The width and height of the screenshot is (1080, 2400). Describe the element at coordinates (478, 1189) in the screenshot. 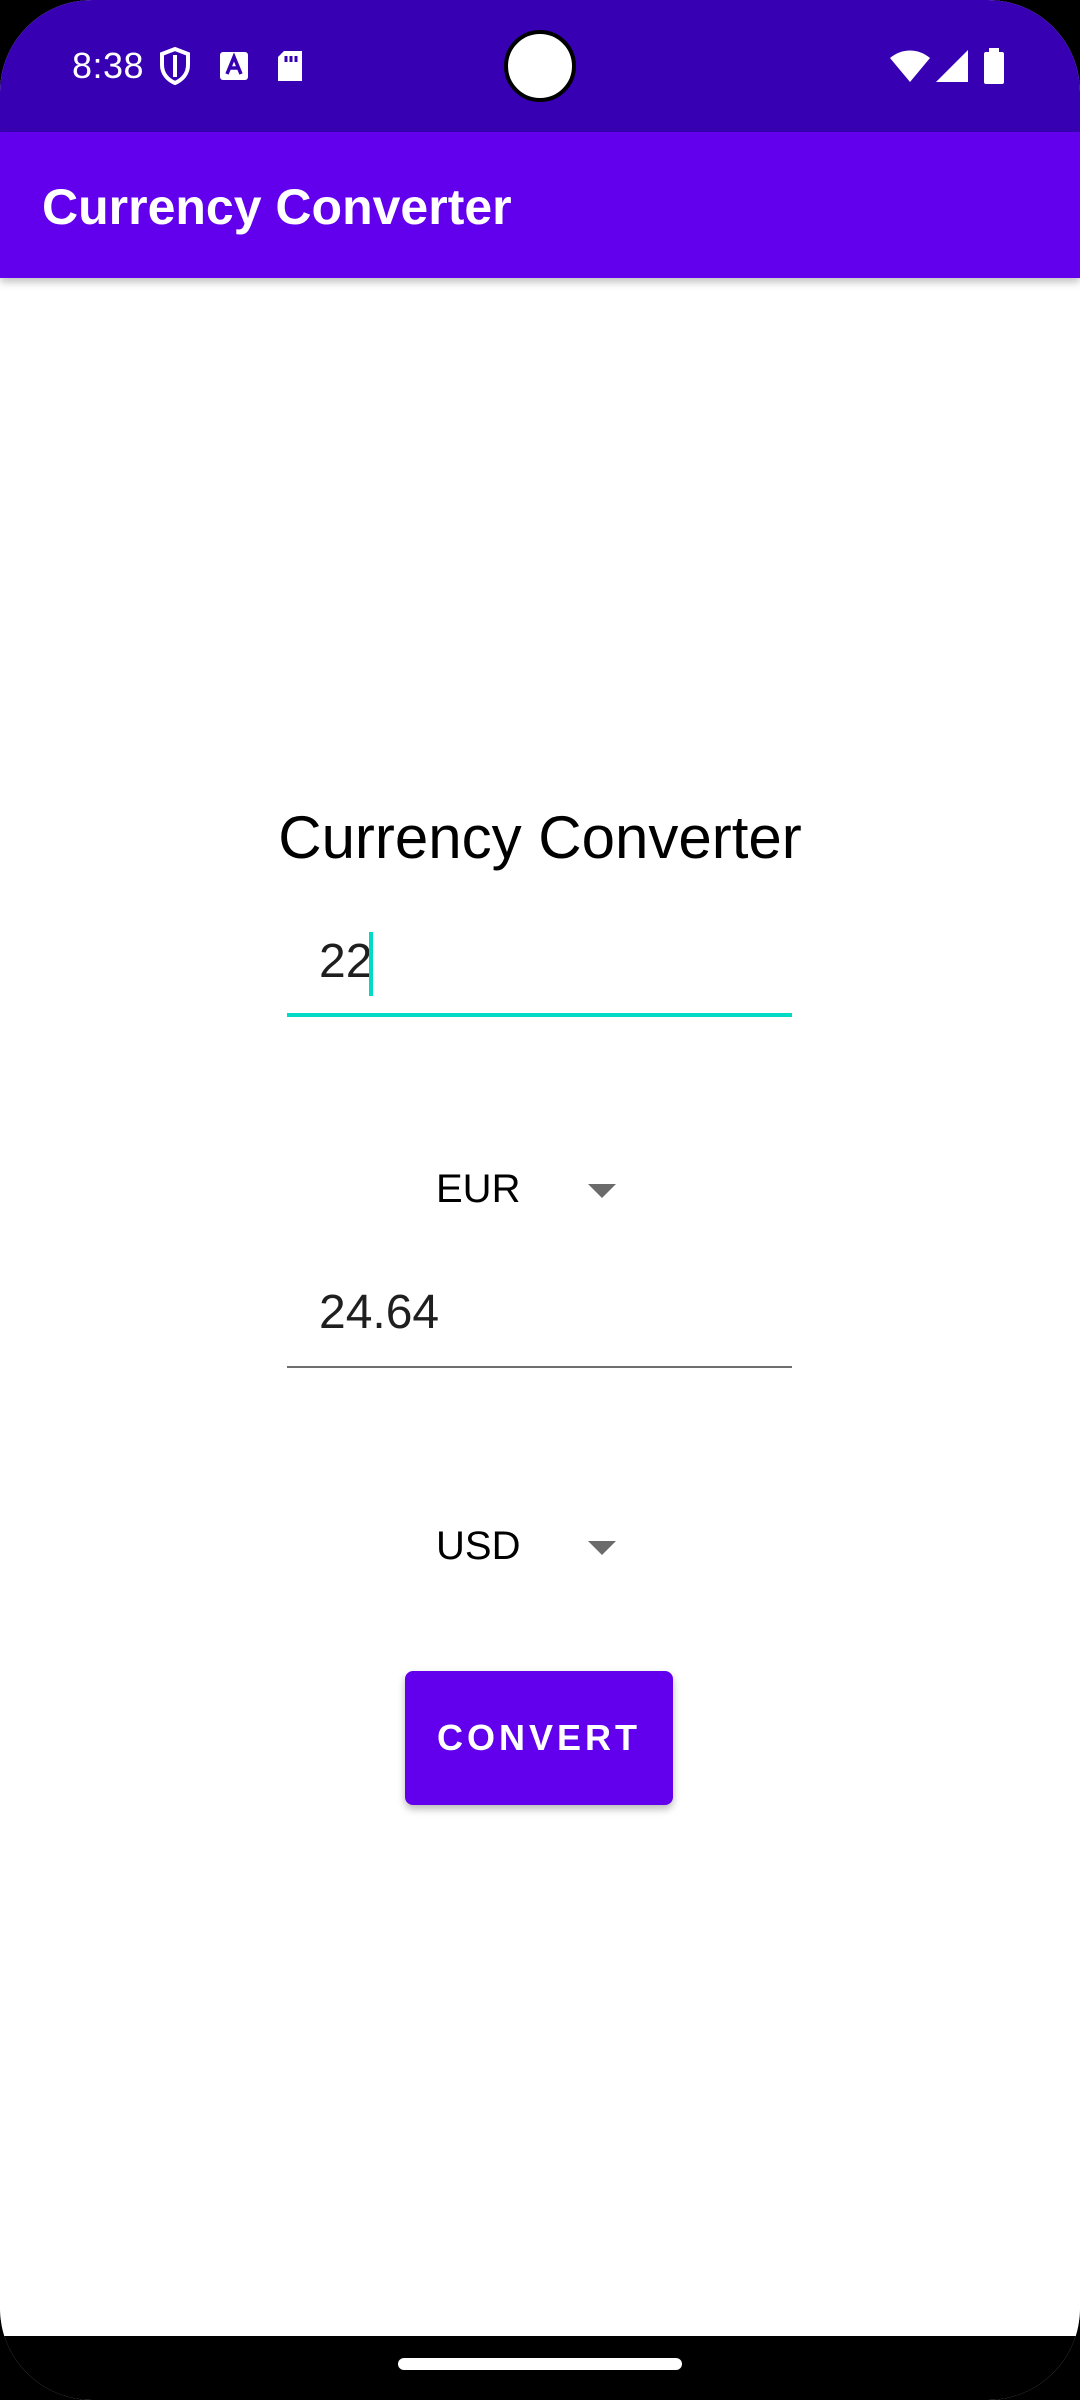

I see `from-currency-value: EUR` at that location.